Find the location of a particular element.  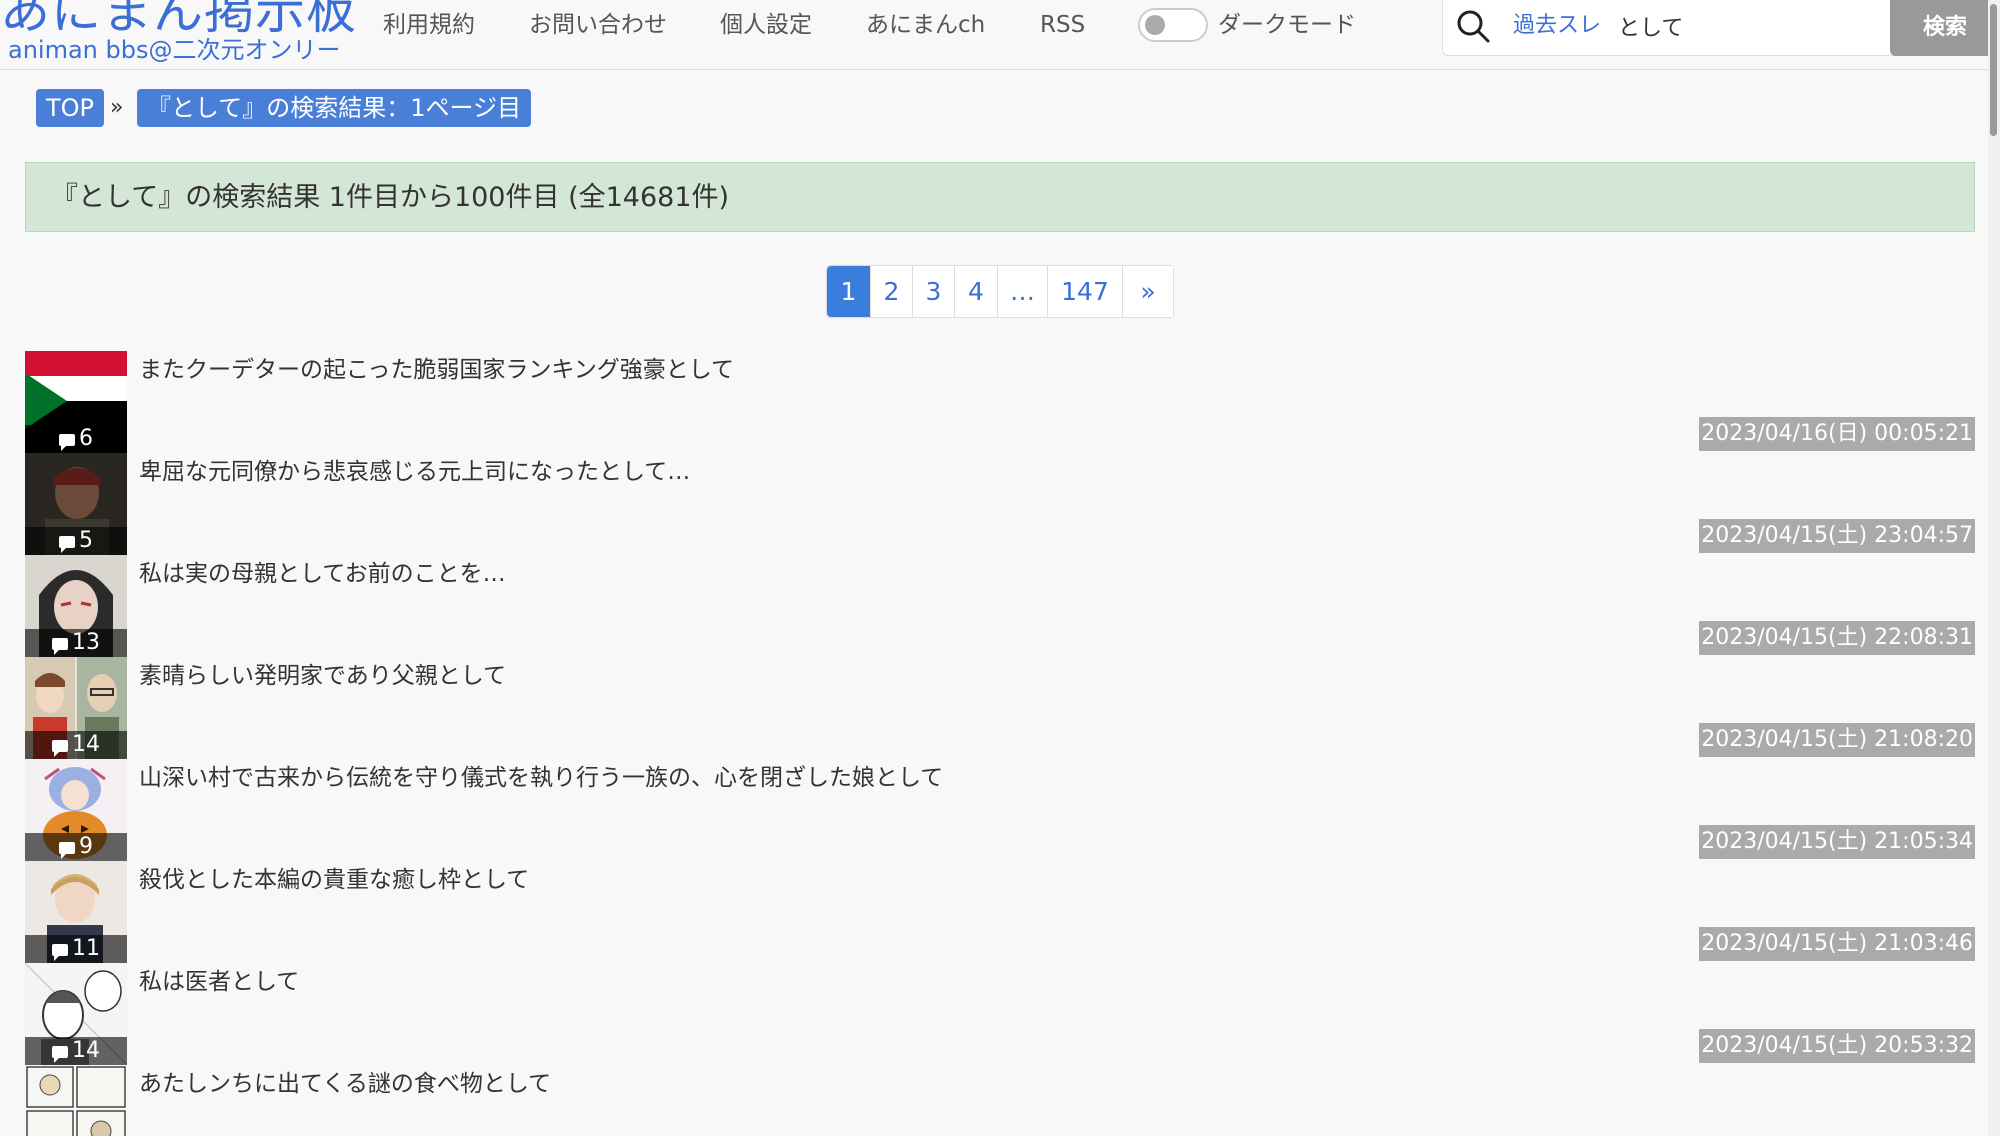

nav-animan-ch: あにまんch is located at coordinates (925, 25).